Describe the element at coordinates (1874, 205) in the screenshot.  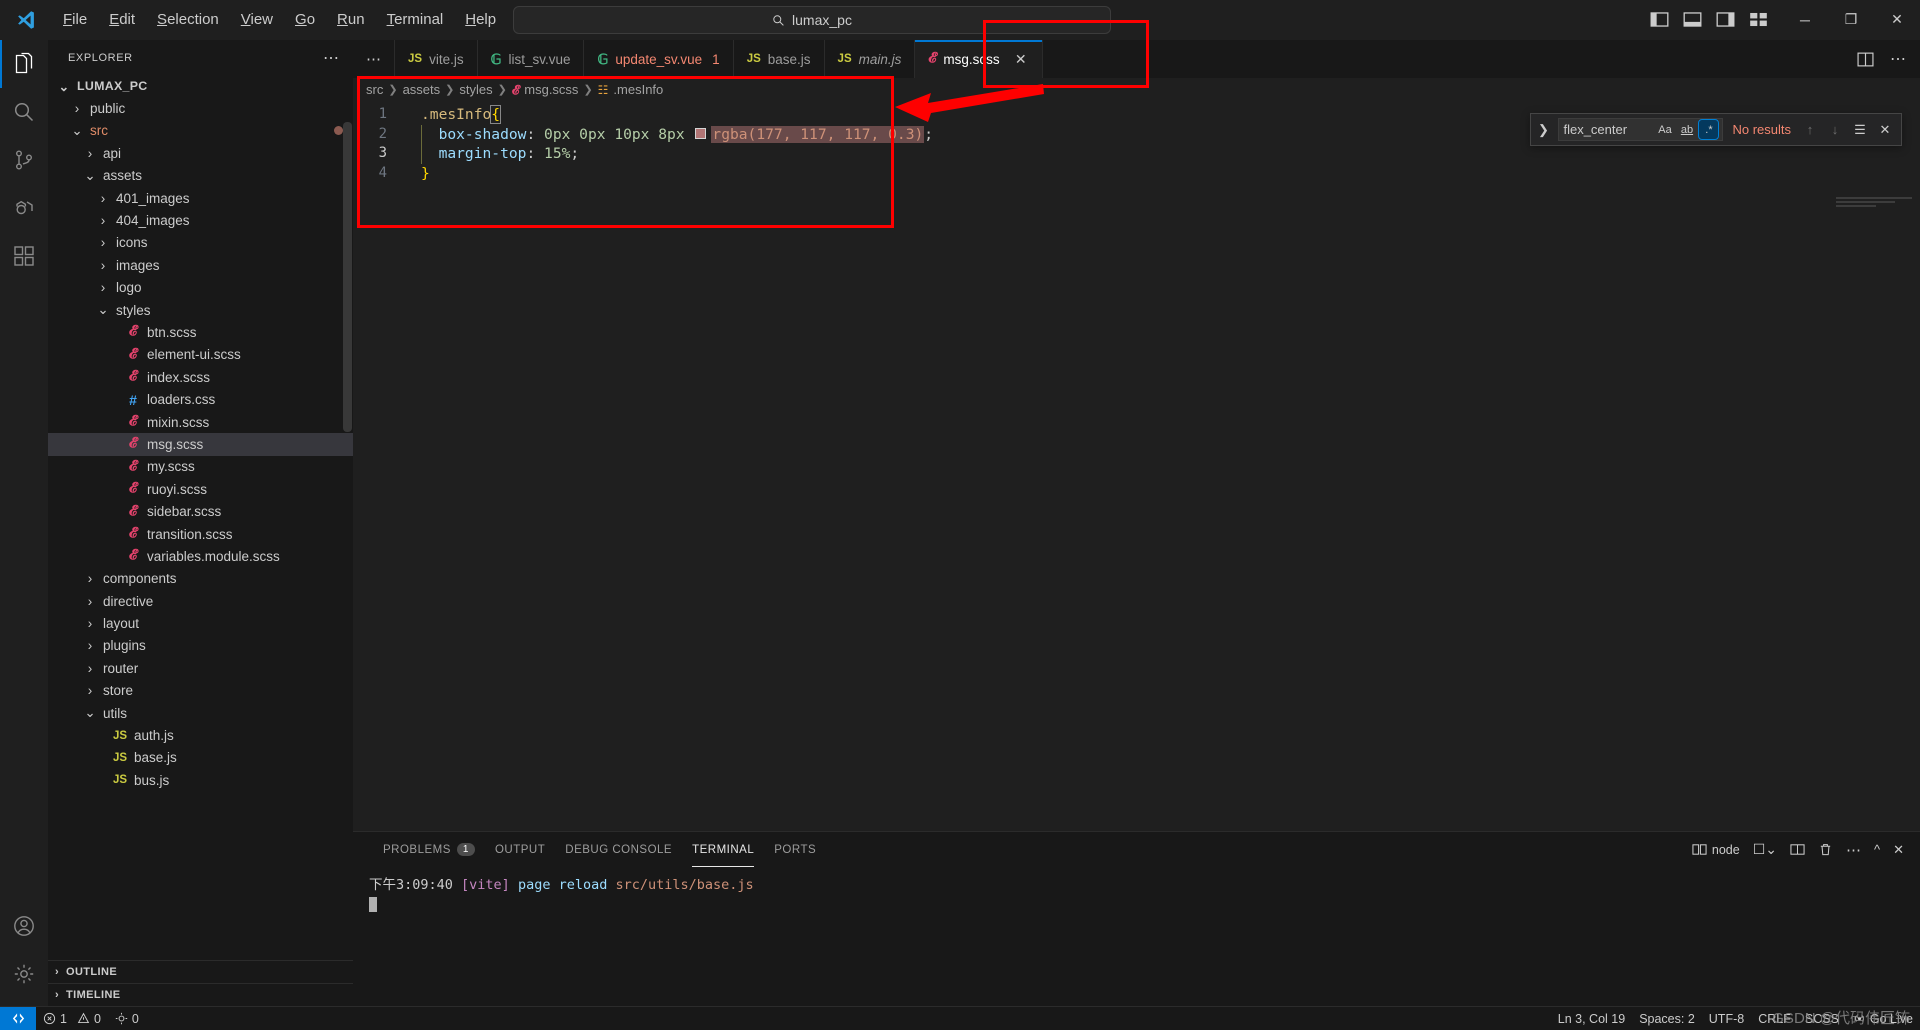
I see `minimap` at that location.